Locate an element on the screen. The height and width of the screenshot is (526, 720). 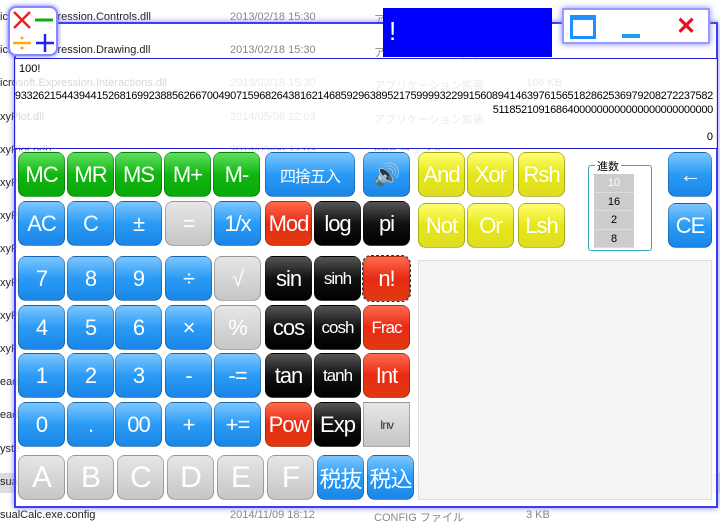
key-sym34-button: - is located at coordinates (188, 375).